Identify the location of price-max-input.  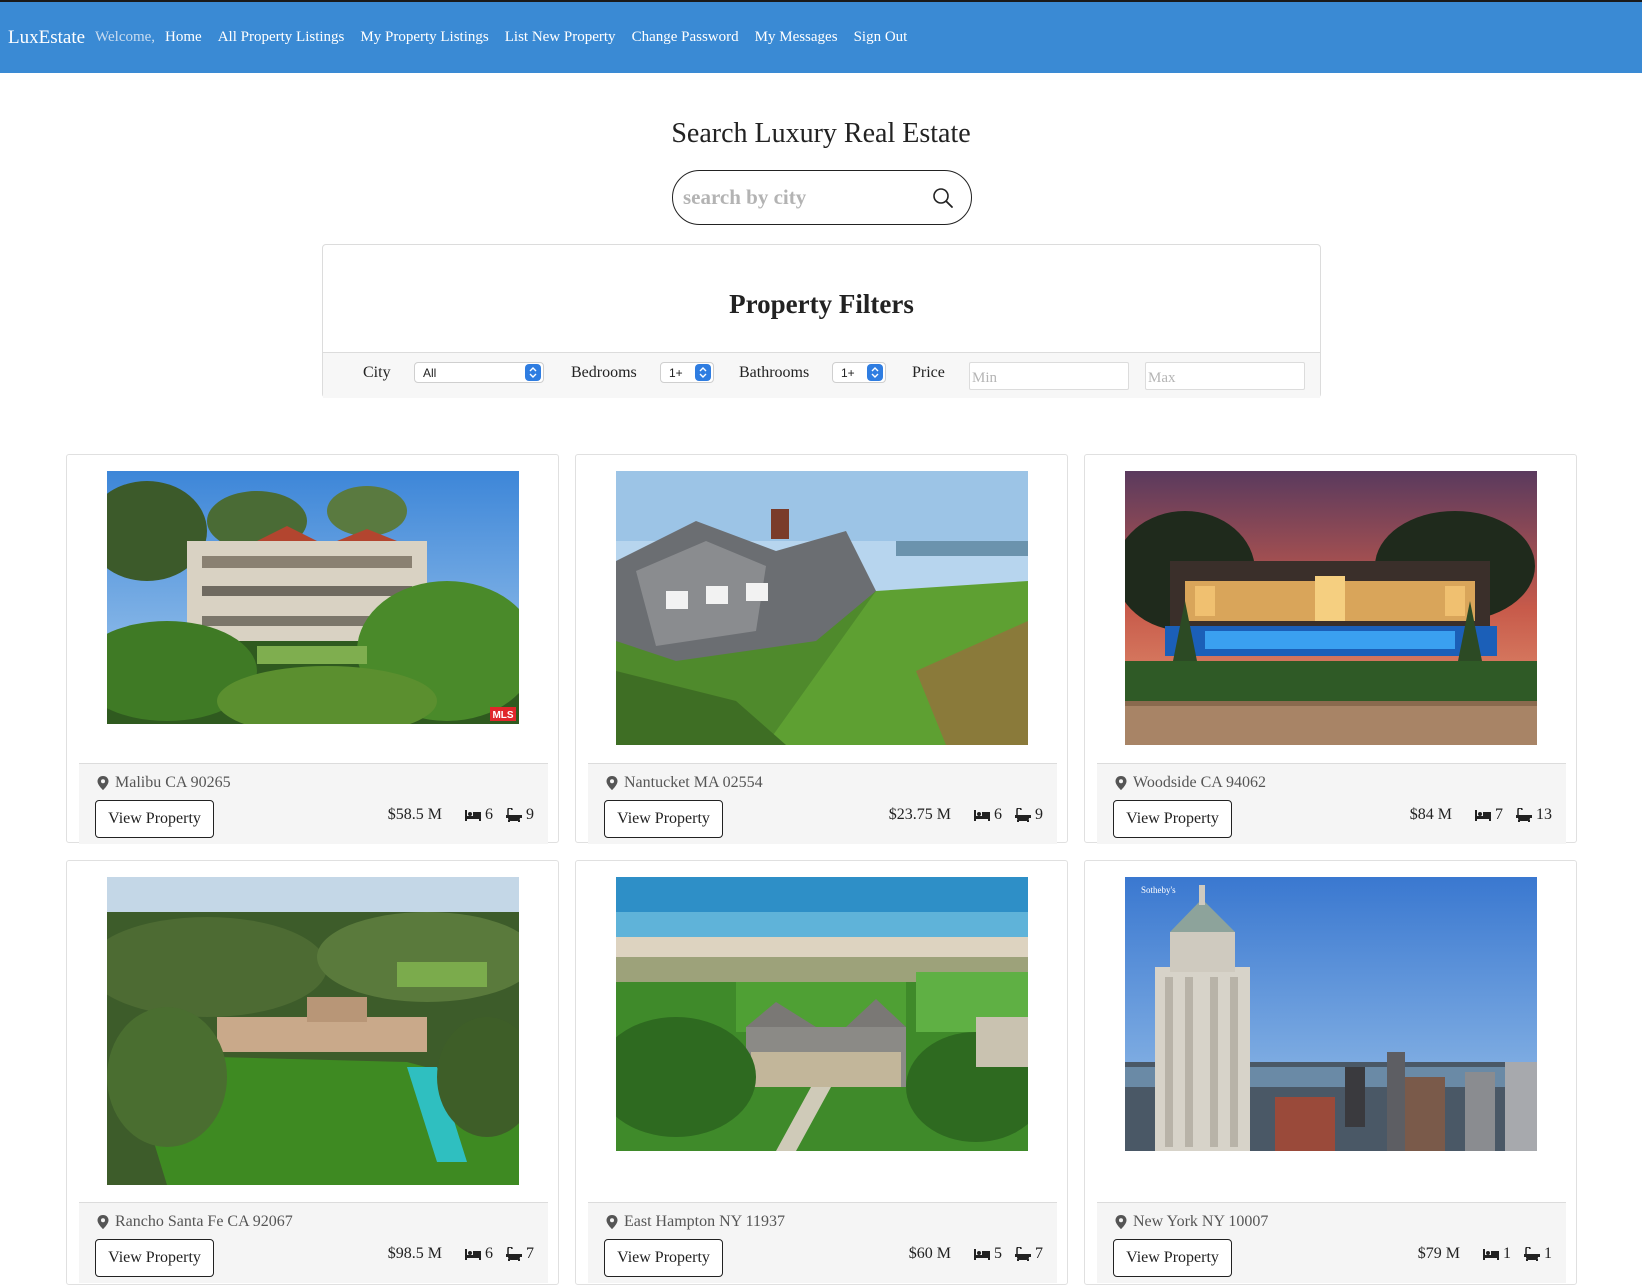
(1225, 376).